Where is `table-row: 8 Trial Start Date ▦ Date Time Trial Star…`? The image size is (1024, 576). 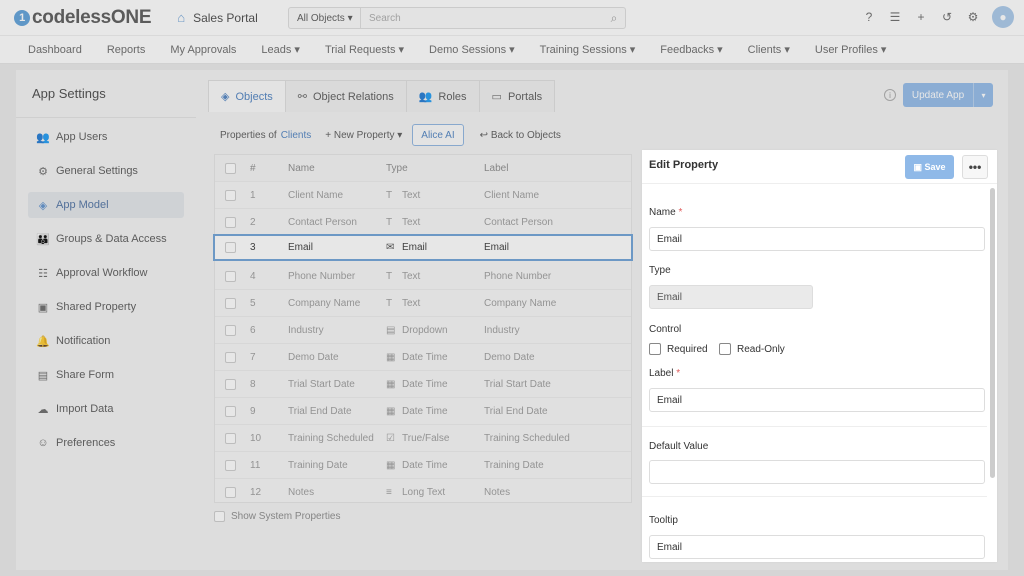 table-row: 8 Trial Start Date ▦ Date Time Trial Star… is located at coordinates (423, 384).